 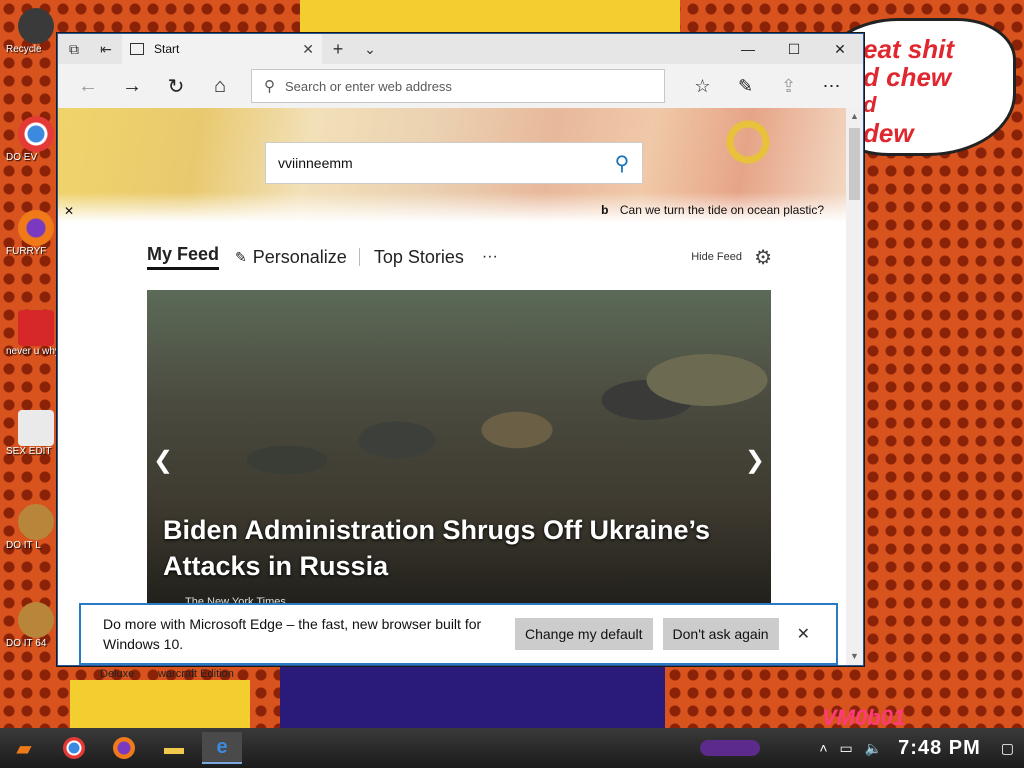 What do you see at coordinates (29, 451) in the screenshot?
I see `desktop-icon-label: SEX EDIT` at bounding box center [29, 451].